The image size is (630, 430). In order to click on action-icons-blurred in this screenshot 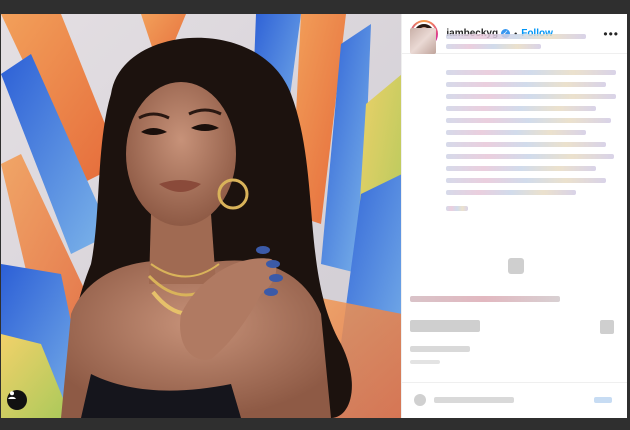, I will do `click(445, 326)`.